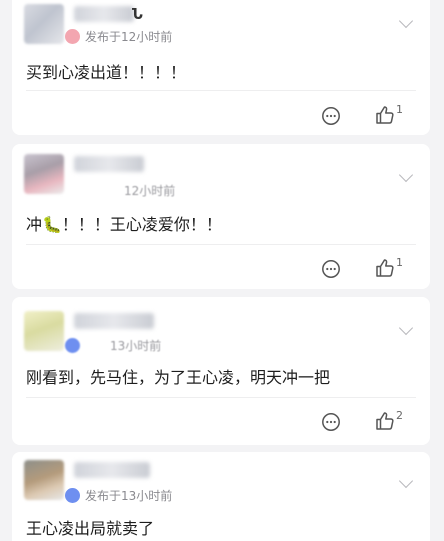 The height and width of the screenshot is (541, 444). Describe the element at coordinates (124, 224) in the screenshot. I see `comment-text: 冲🐛！！！王心凌爱你！！` at that location.